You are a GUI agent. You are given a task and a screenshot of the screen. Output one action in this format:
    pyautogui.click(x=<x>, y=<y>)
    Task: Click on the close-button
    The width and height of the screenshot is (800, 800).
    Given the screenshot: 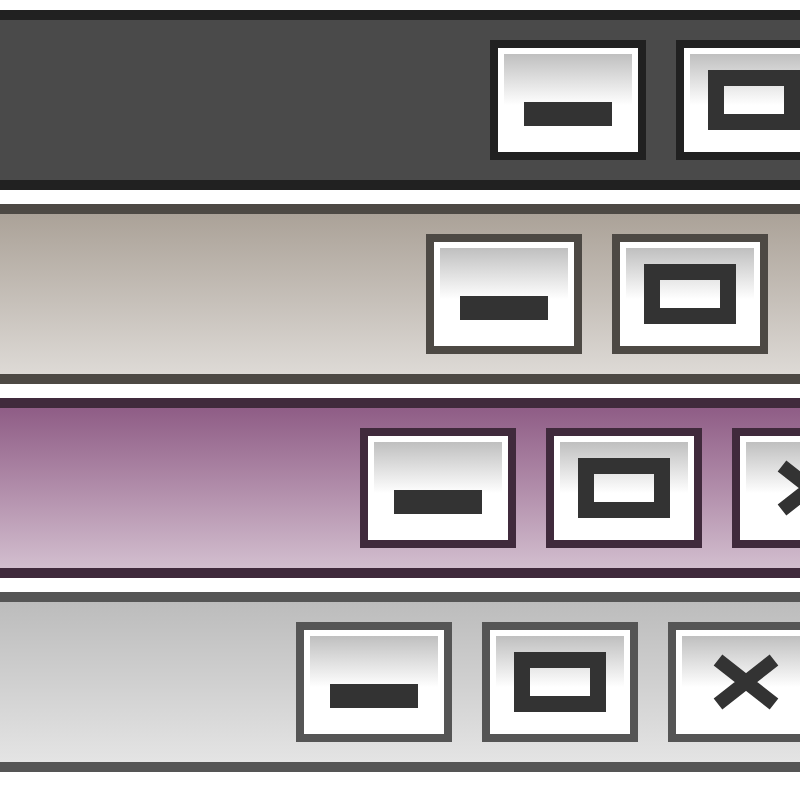 What is the action you would take?
    pyautogui.click(x=734, y=682)
    